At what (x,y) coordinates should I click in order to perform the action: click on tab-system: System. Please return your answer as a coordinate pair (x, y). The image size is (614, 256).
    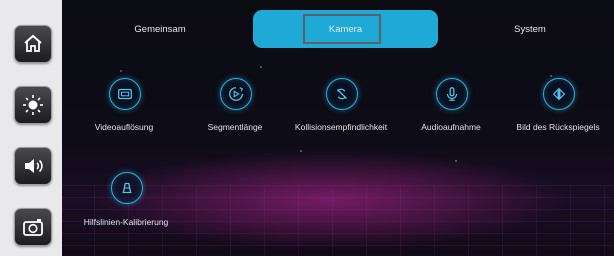
    Looking at the image, I should click on (530, 29).